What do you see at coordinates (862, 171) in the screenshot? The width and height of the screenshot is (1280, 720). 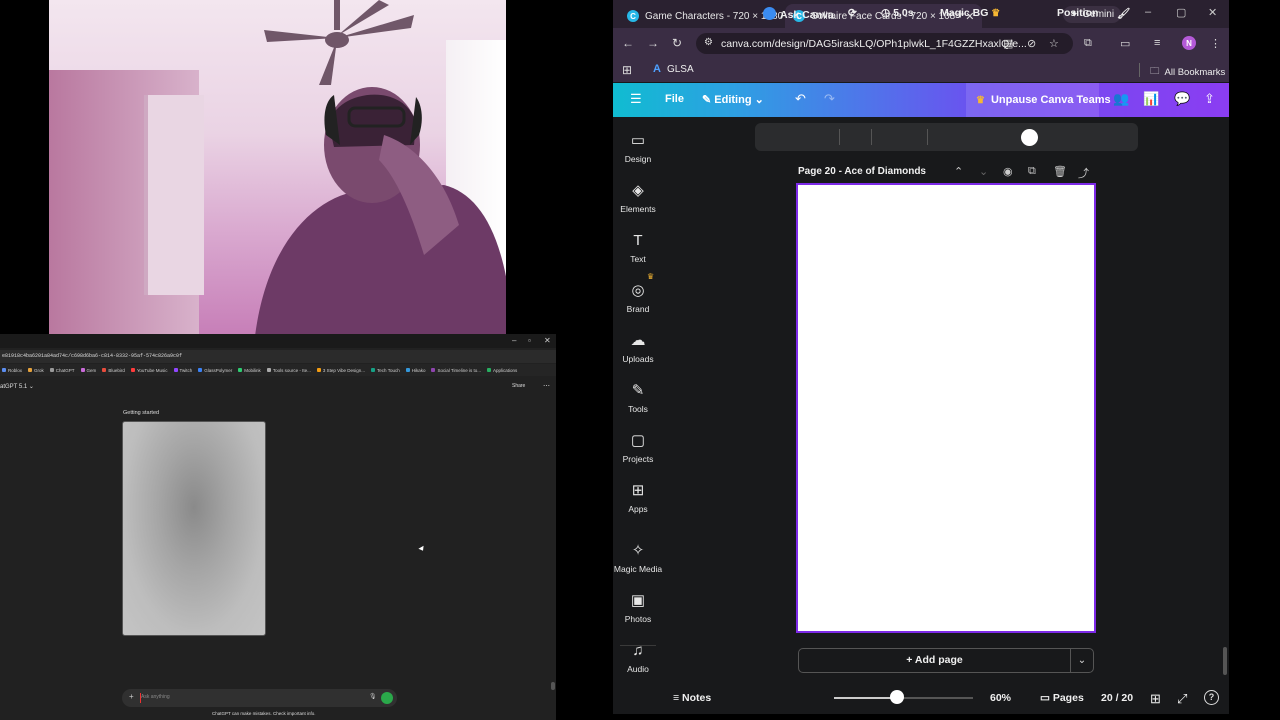 I see `page-title: Page 20 - Ace of Diamonds` at bounding box center [862, 171].